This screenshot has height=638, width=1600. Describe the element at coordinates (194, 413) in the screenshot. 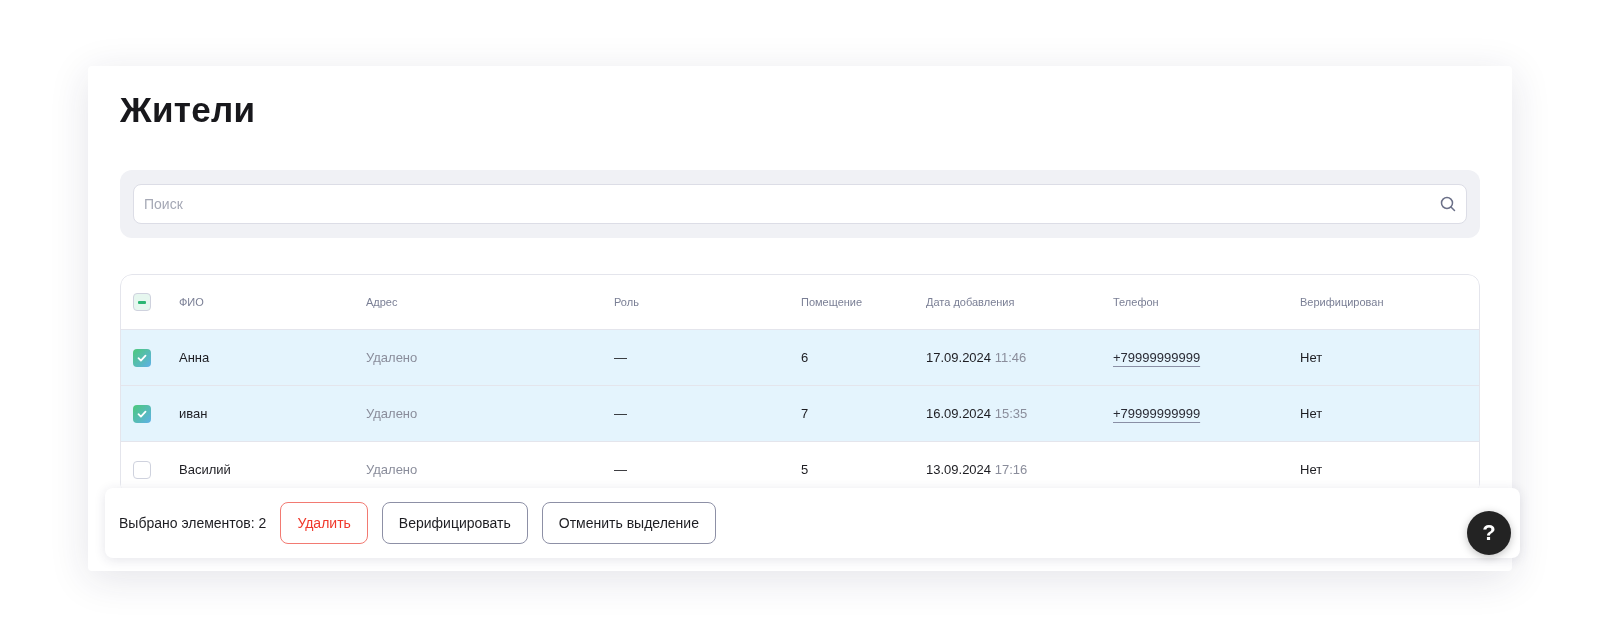

I see `name-cell-text: иван` at that location.